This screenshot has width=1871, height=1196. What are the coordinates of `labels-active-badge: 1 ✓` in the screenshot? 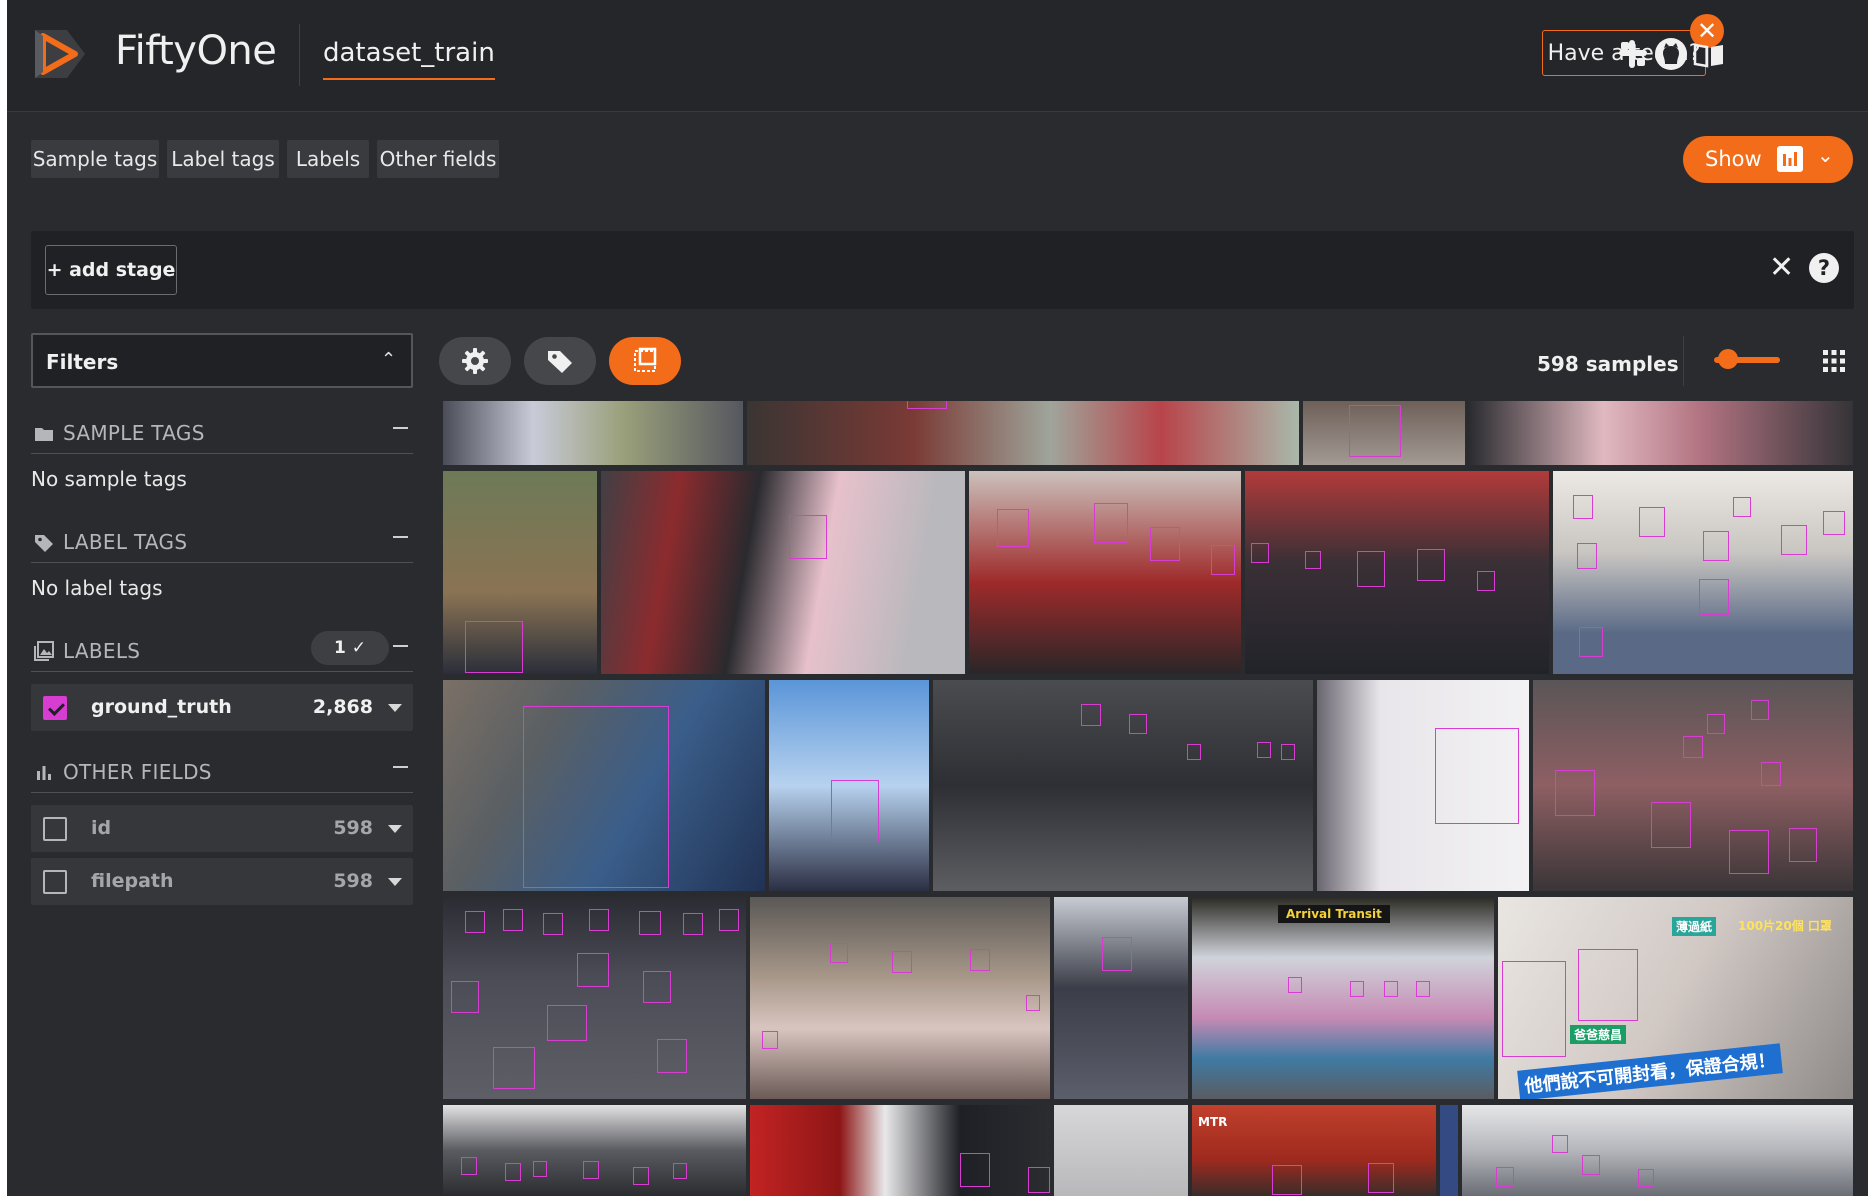 It's located at (350, 648).